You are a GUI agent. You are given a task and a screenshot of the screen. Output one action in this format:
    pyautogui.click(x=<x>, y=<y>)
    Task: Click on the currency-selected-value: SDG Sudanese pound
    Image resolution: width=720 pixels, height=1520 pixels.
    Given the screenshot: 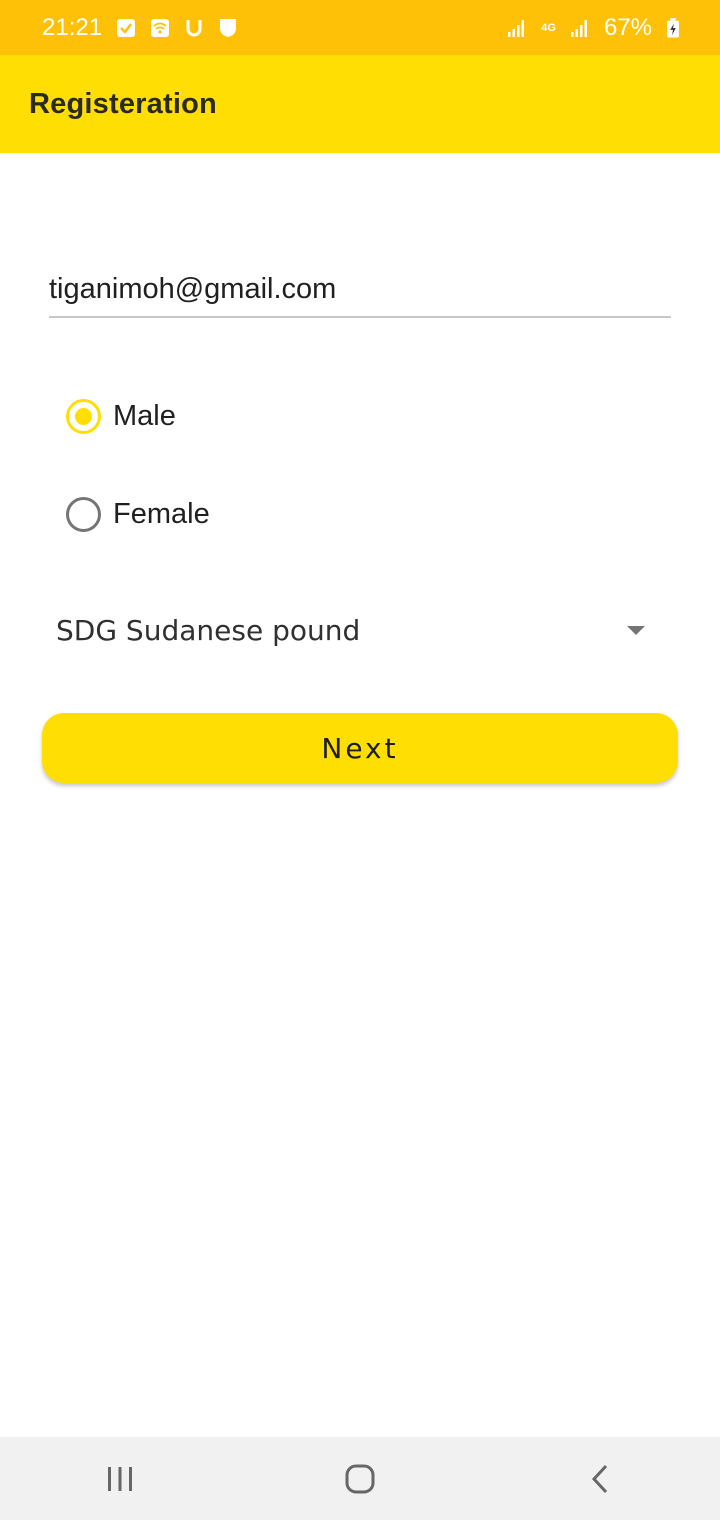 What is the action you would take?
    pyautogui.click(x=208, y=630)
    